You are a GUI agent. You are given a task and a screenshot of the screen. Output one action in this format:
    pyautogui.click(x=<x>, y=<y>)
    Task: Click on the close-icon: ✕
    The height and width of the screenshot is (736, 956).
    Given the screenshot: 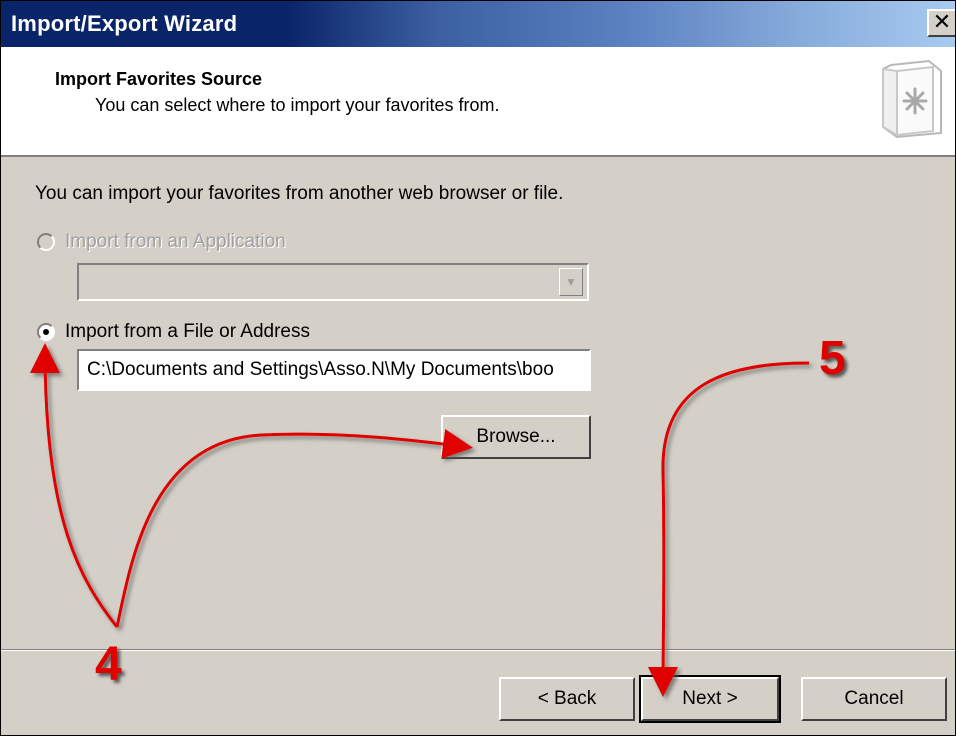 What is the action you would take?
    pyautogui.click(x=942, y=21)
    